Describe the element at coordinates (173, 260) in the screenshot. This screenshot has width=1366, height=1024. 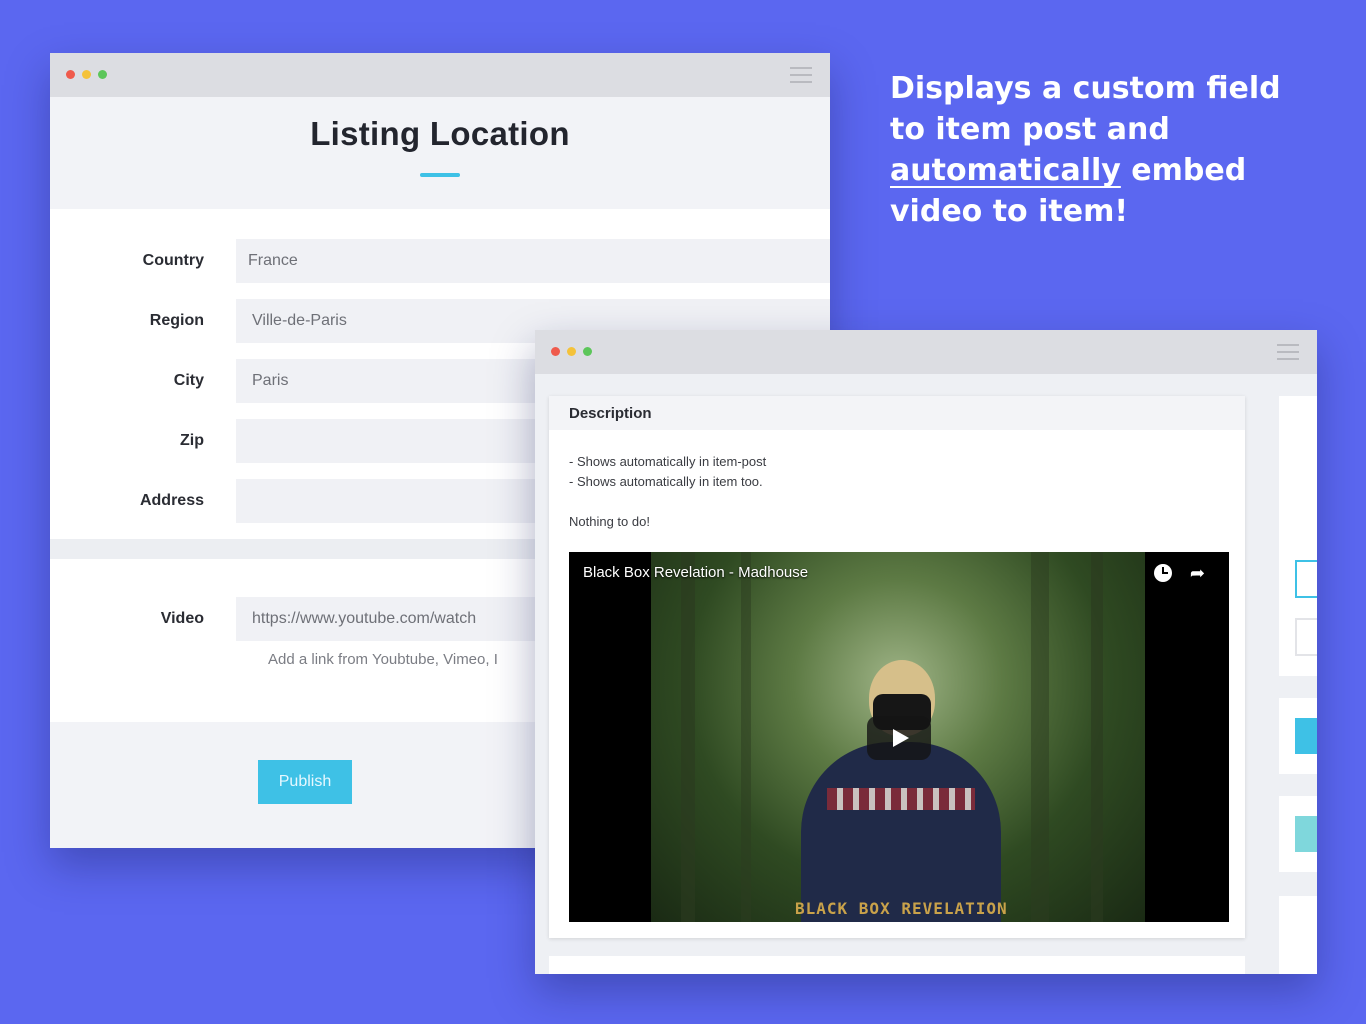
I see `country-label: Country` at that location.